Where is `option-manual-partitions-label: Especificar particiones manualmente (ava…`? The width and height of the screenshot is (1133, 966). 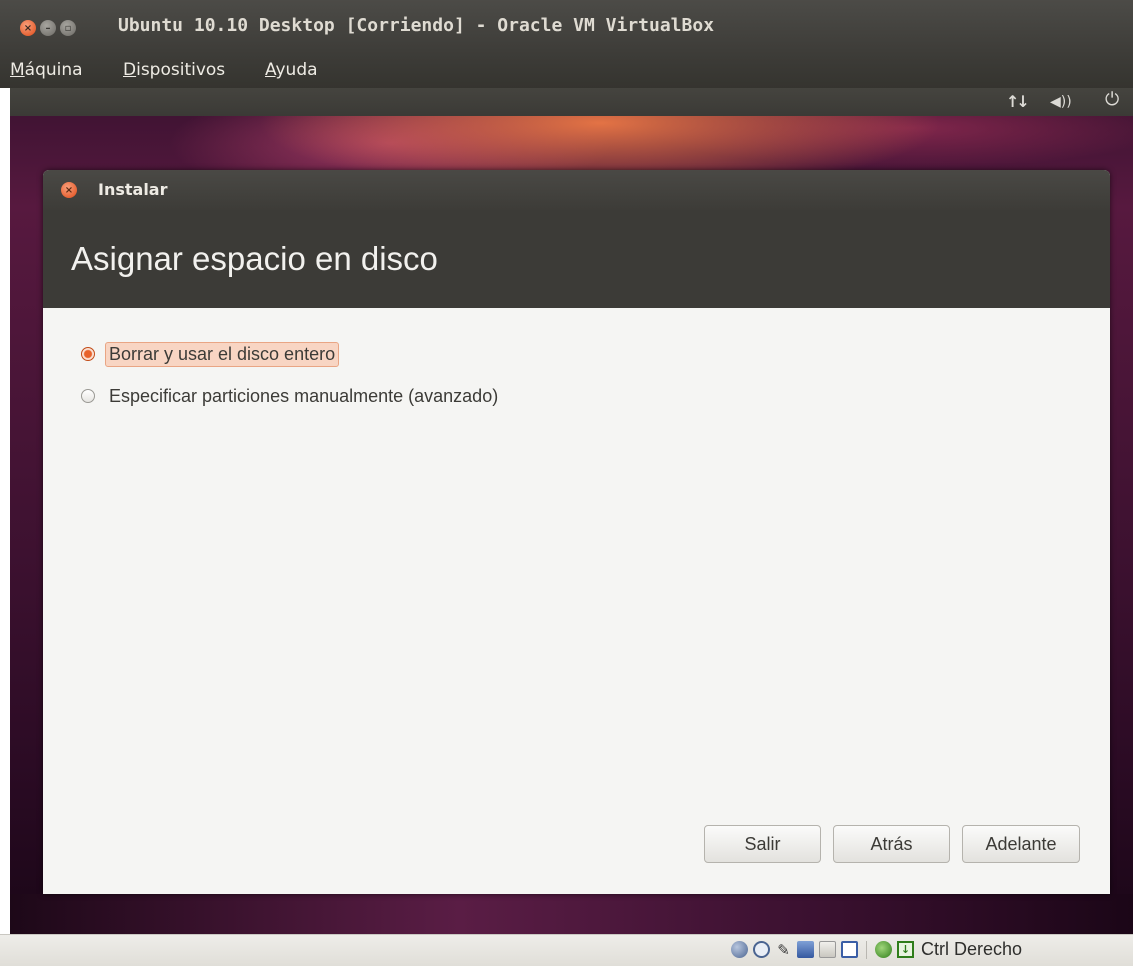
option-manual-partitions-label: Especificar particiones manualmente (ava… is located at coordinates (303, 396).